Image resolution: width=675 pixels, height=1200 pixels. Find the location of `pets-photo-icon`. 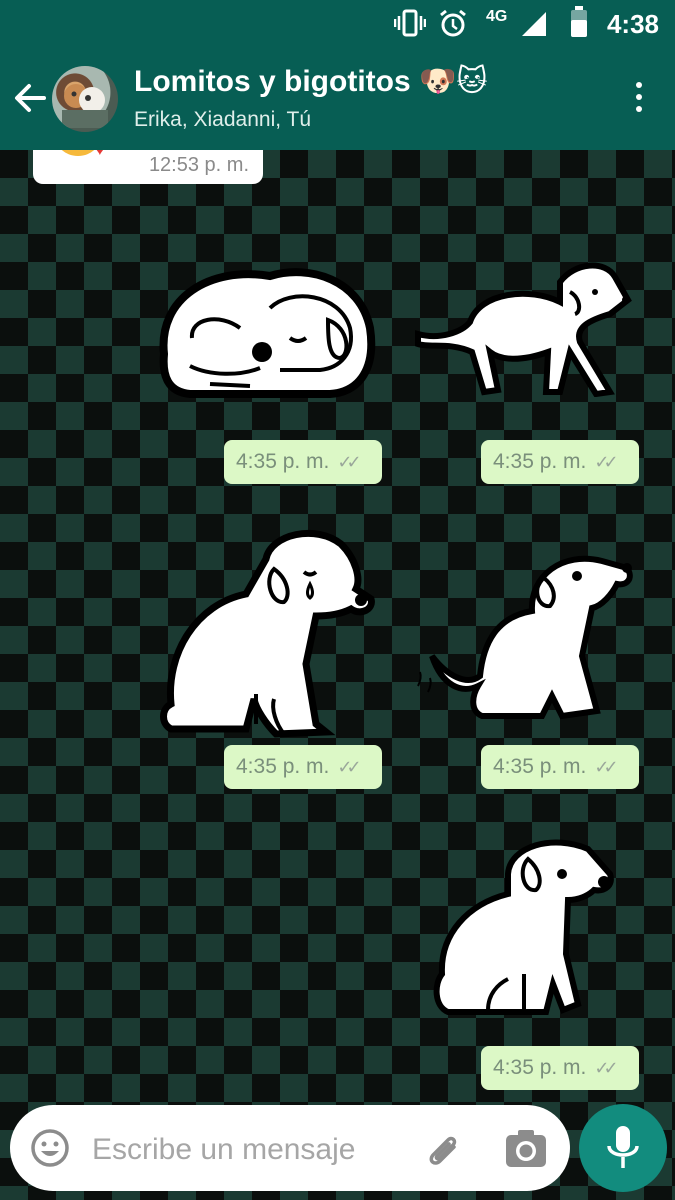

pets-photo-icon is located at coordinates (85, 106).